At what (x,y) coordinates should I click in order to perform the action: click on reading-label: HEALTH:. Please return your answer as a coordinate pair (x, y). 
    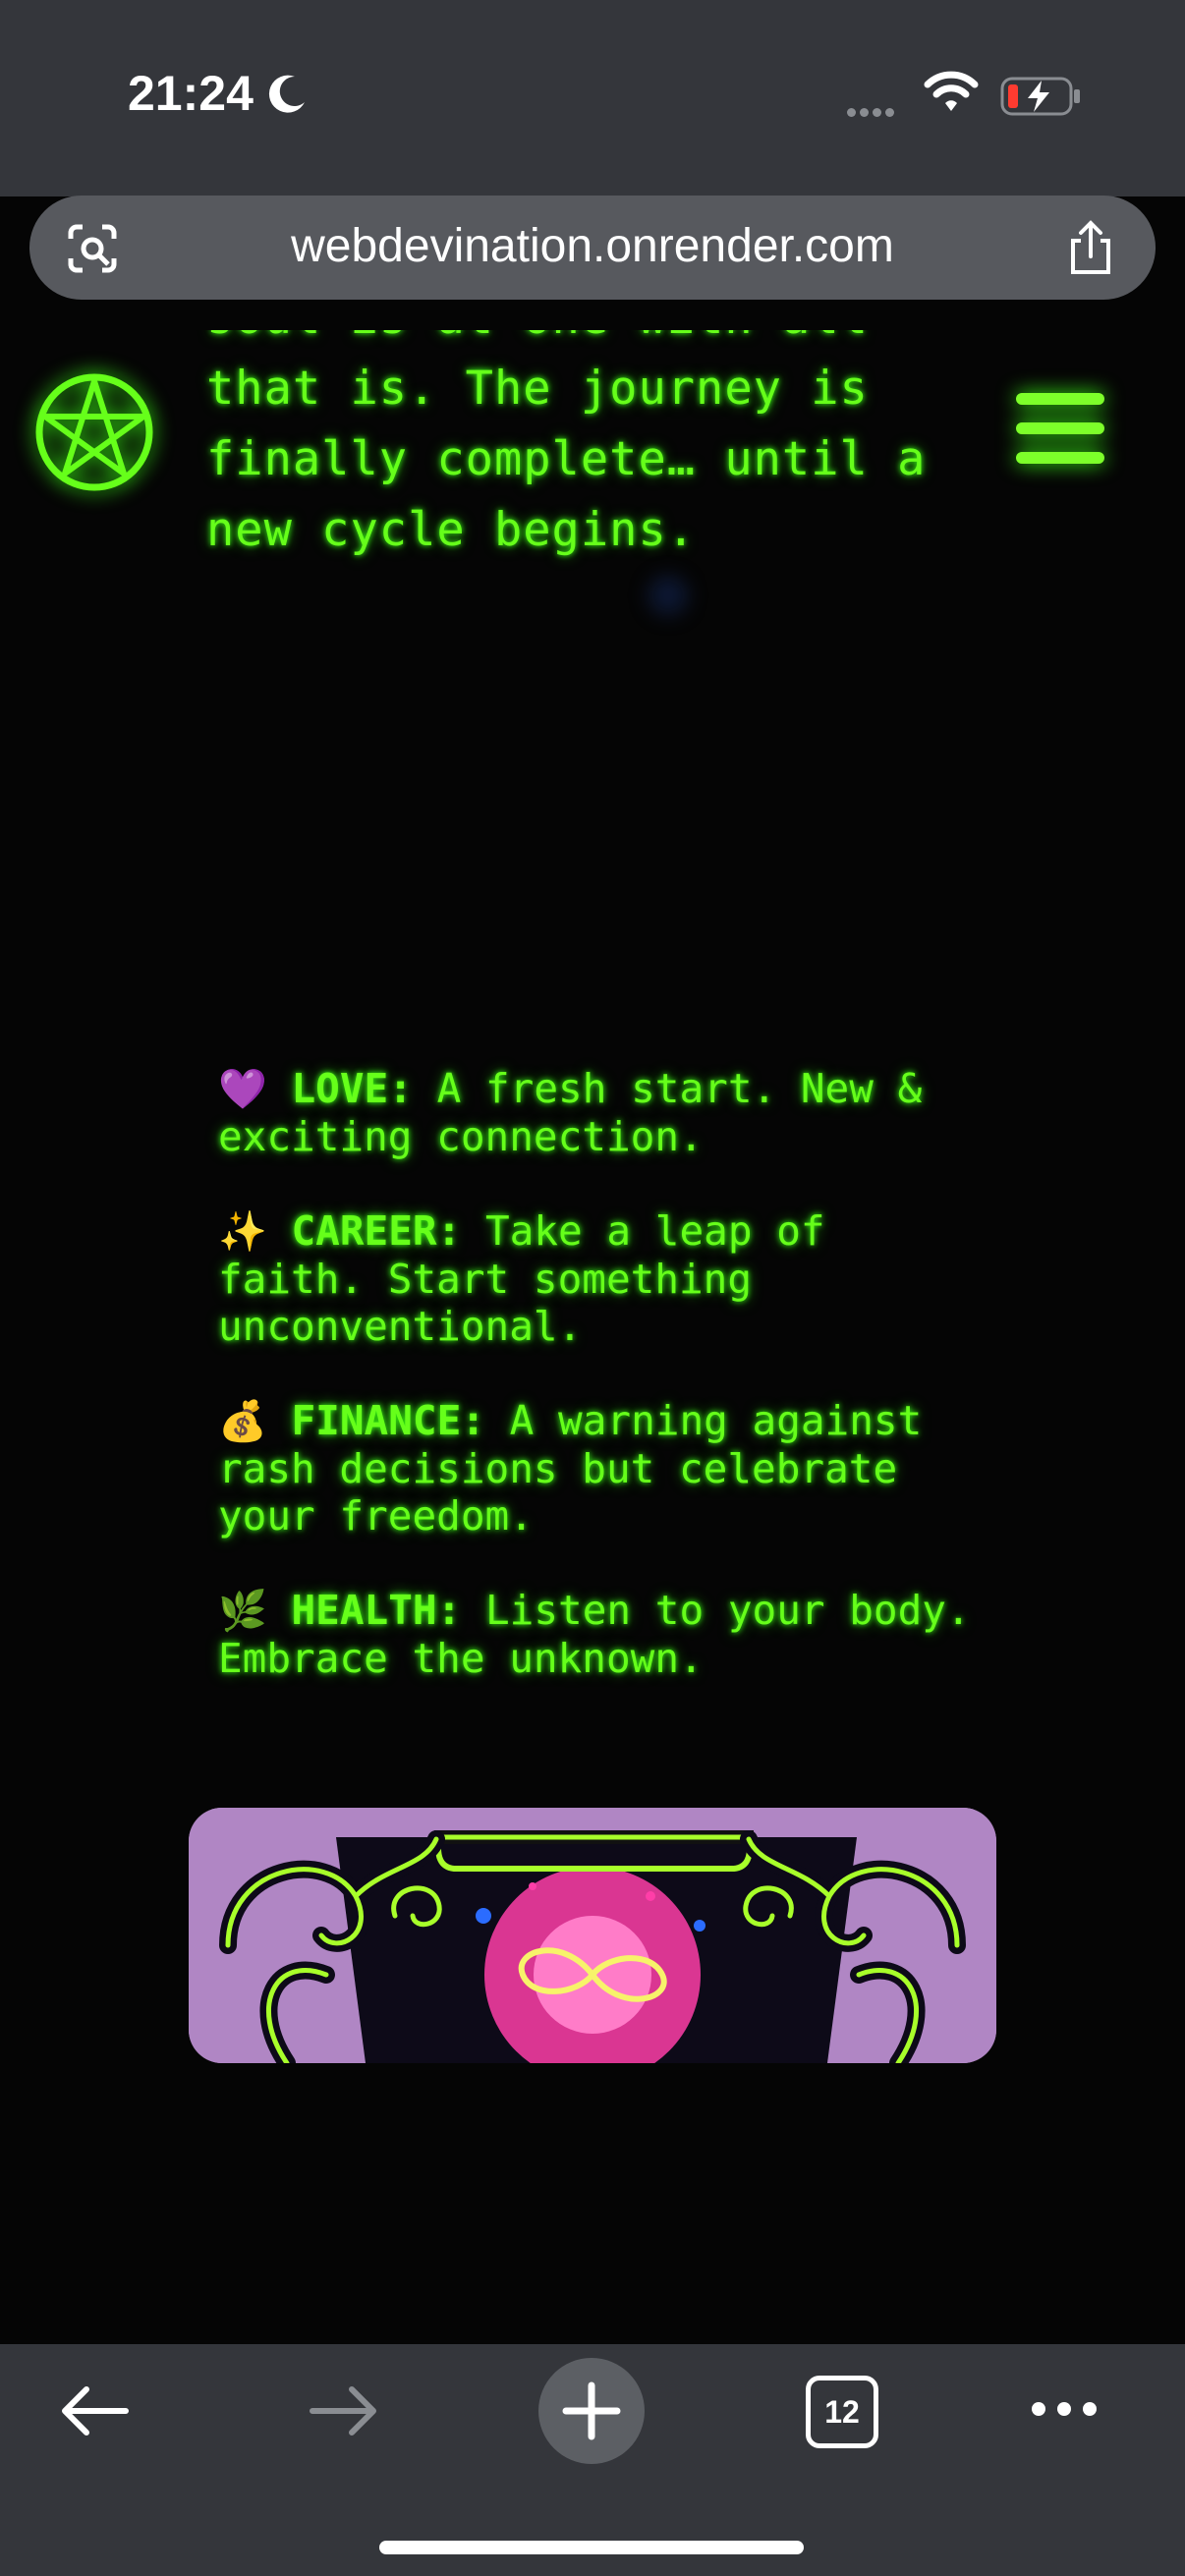
    Looking at the image, I should click on (377, 1610).